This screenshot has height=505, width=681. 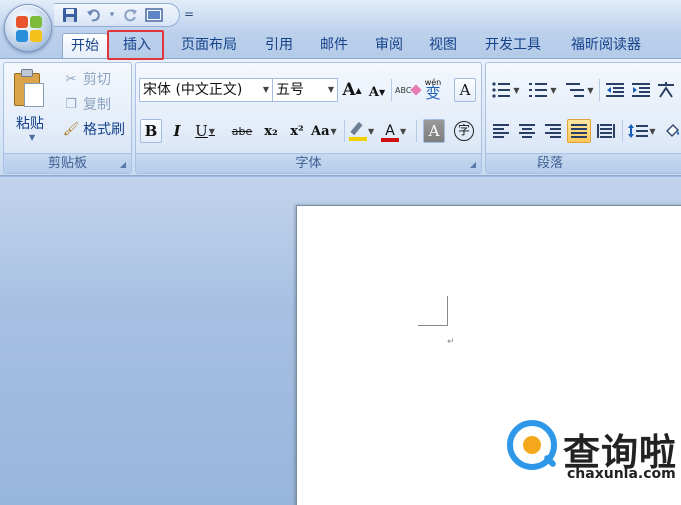 I want to click on save-button, so click(x=70, y=15).